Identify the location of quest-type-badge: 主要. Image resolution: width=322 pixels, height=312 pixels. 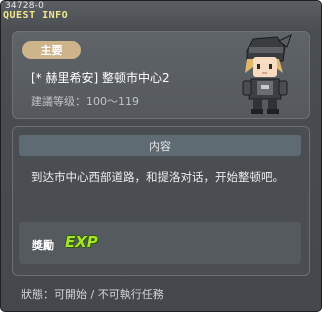
(51, 50).